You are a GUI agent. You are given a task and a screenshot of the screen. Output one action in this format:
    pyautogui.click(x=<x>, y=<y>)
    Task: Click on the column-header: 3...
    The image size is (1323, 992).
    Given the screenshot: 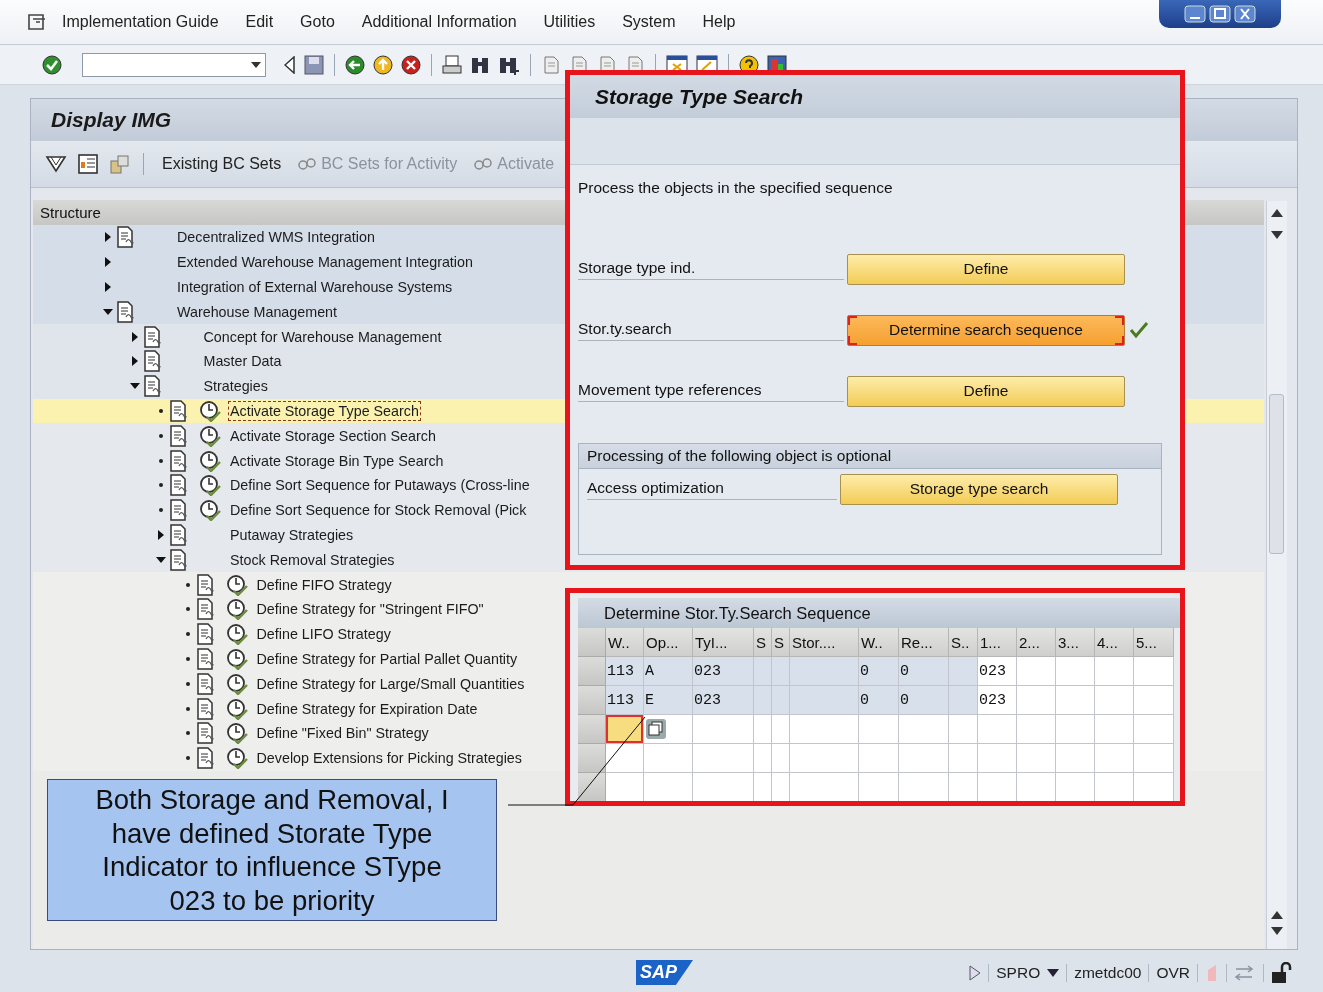 What is the action you would take?
    pyautogui.click(x=1075, y=642)
    